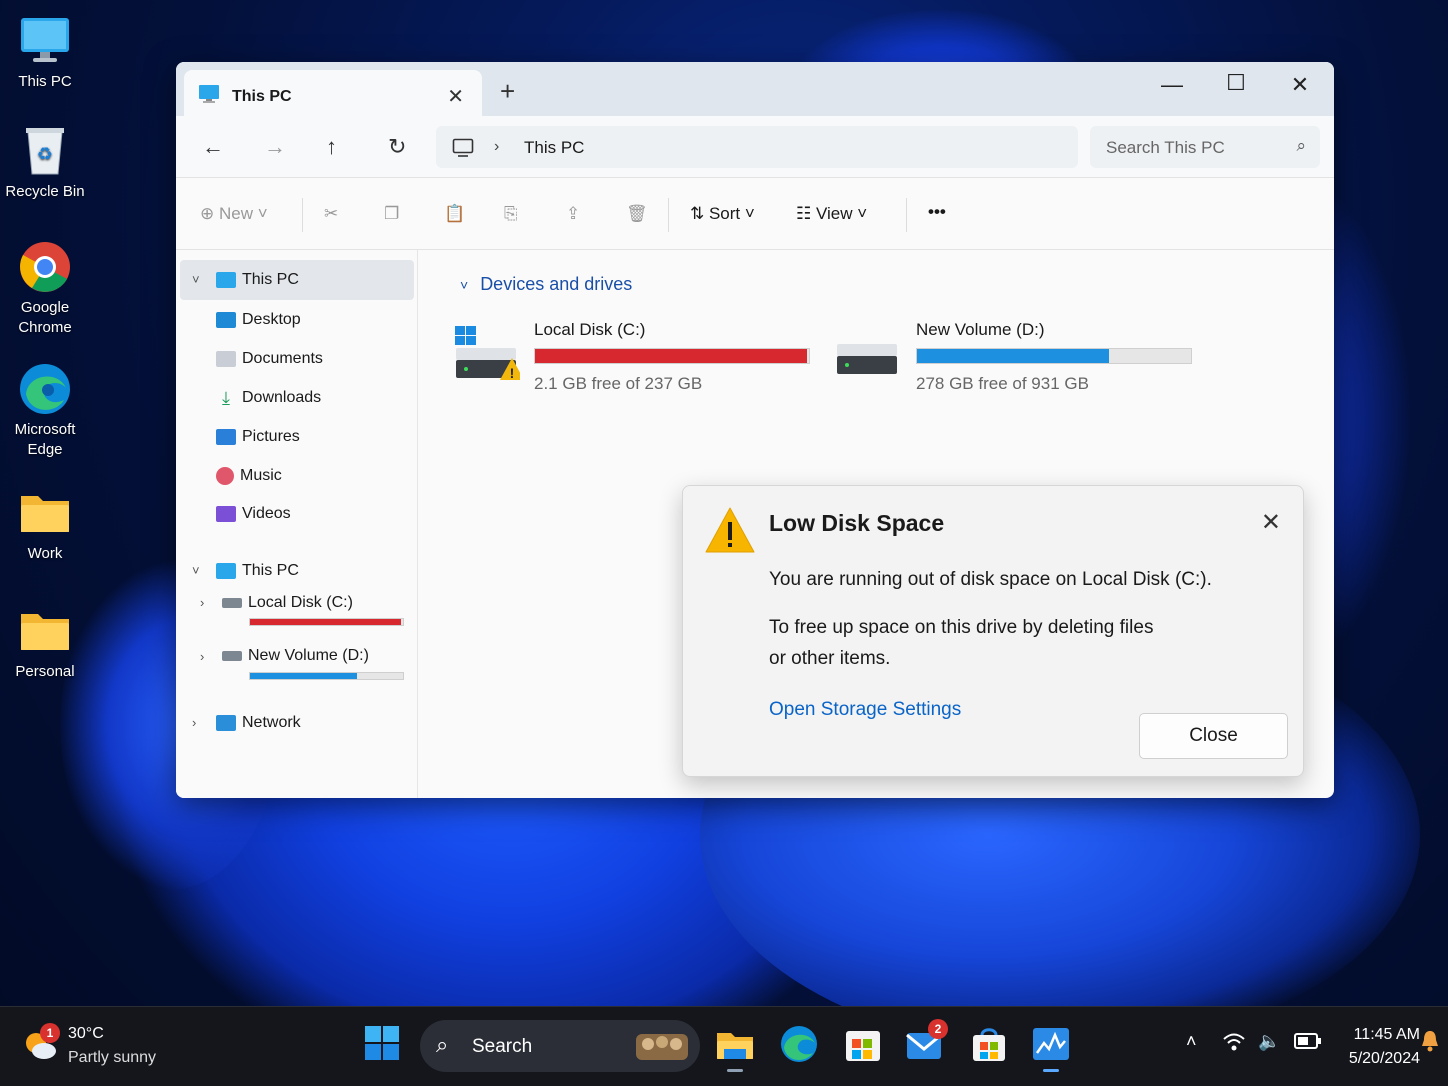  Describe the element at coordinates (507, 91) in the screenshot. I see `new-tab-button: +` at that location.